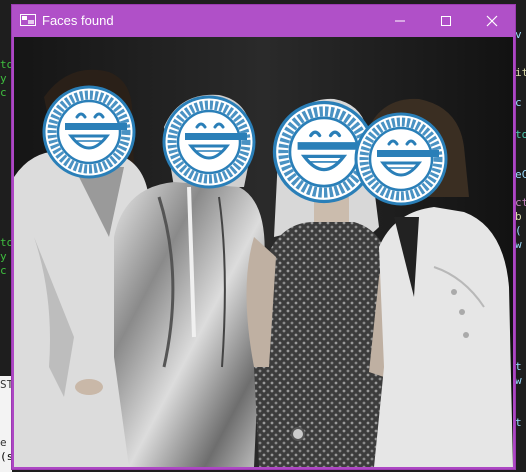  What do you see at coordinates (518, 230) in the screenshot?
I see `editor-fragment: (` at bounding box center [518, 230].